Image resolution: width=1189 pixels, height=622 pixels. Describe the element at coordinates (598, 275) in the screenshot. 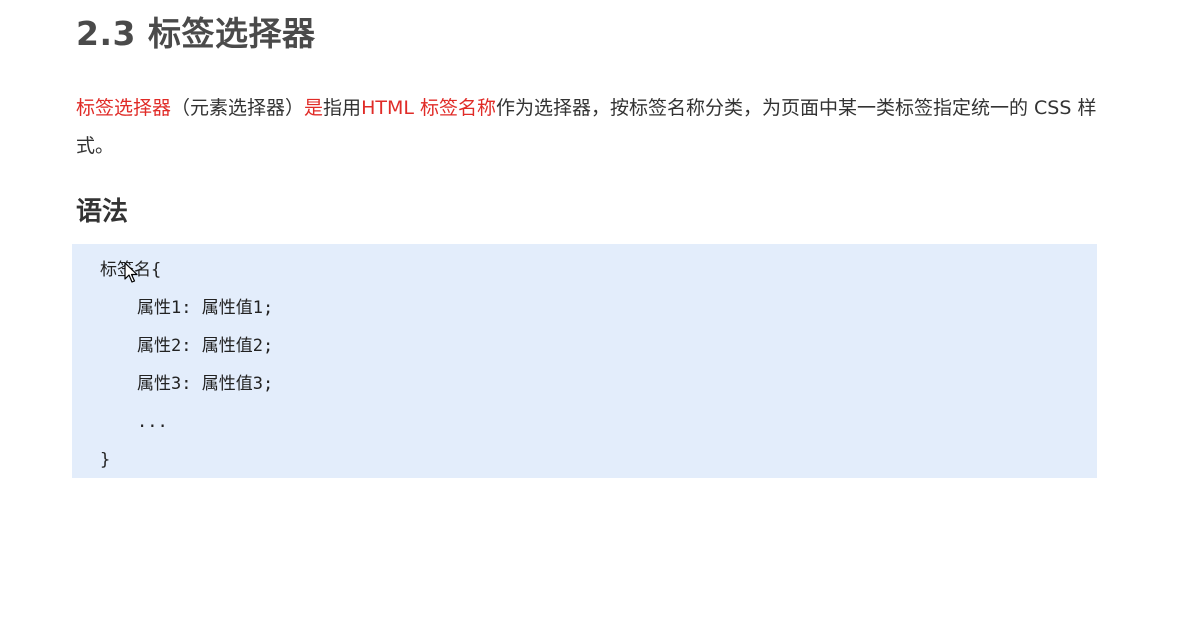

I see `code-selector-line: 标签名{` at that location.